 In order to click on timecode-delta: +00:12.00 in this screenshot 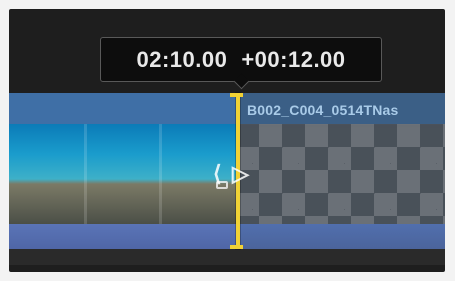, I will do `click(293, 59)`.